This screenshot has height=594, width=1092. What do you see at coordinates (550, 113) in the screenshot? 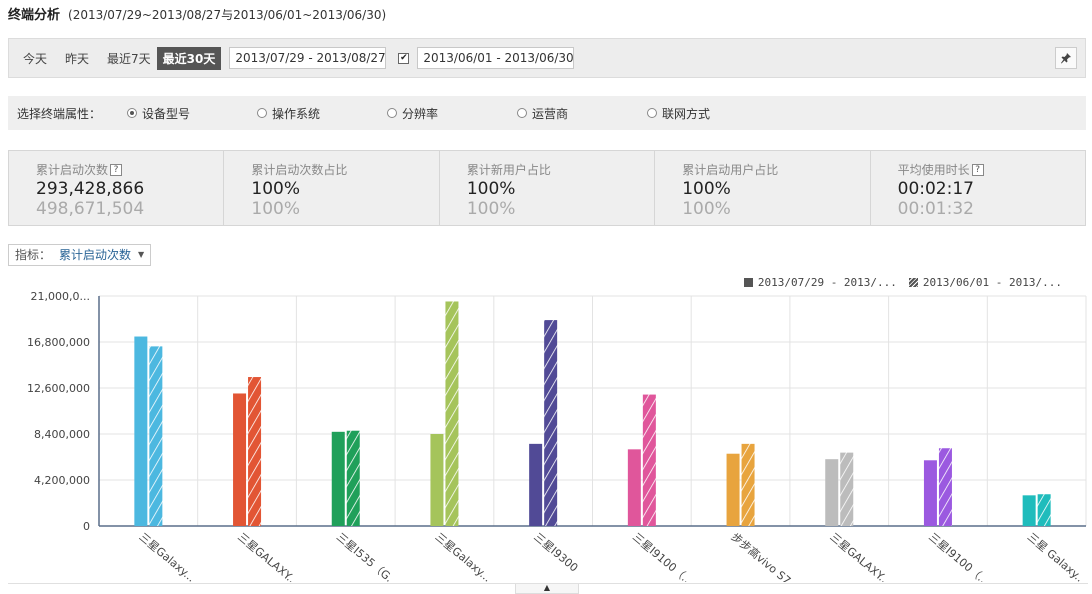
I see `attr-option-label: 运营商` at bounding box center [550, 113].